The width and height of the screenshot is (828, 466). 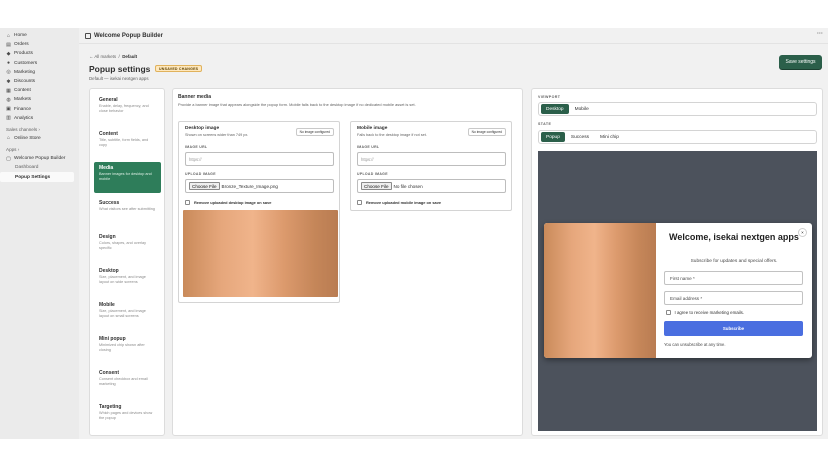 I want to click on sidebar-item-label: Products, so click(x=23, y=54).